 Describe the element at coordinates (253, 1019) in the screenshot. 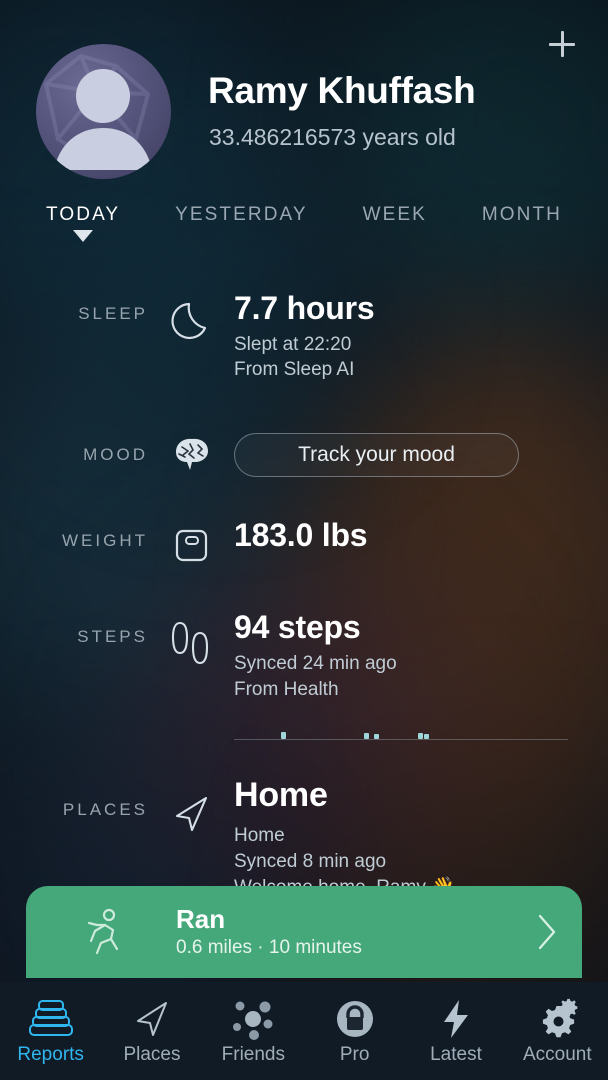

I see `dots-cluster-icon` at that location.